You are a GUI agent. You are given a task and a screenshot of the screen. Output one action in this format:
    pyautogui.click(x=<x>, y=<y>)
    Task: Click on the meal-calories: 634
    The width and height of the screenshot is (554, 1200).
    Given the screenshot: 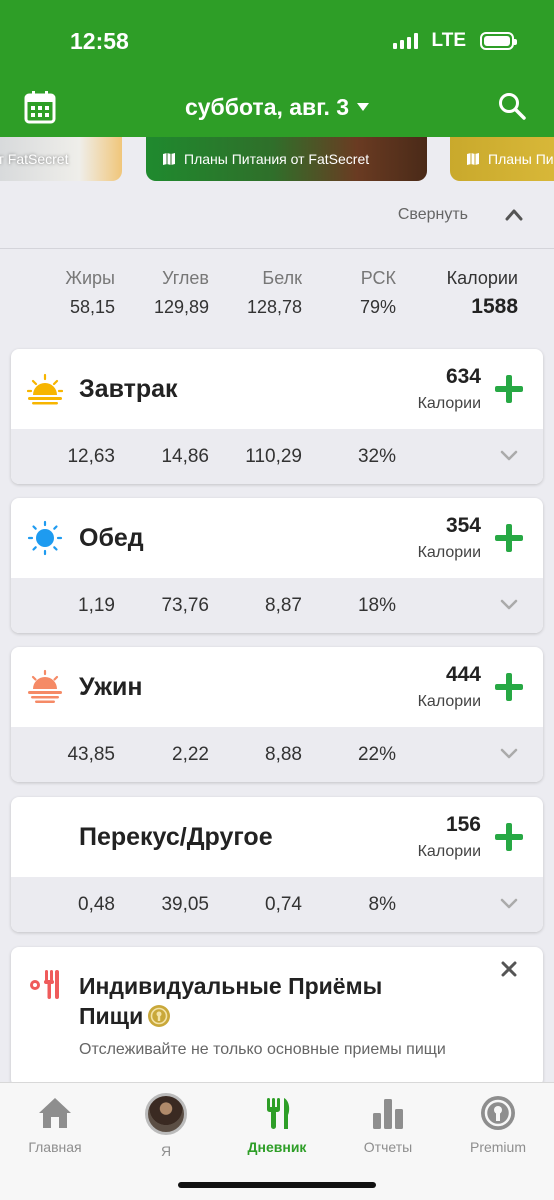 What is the action you would take?
    pyautogui.click(x=463, y=376)
    